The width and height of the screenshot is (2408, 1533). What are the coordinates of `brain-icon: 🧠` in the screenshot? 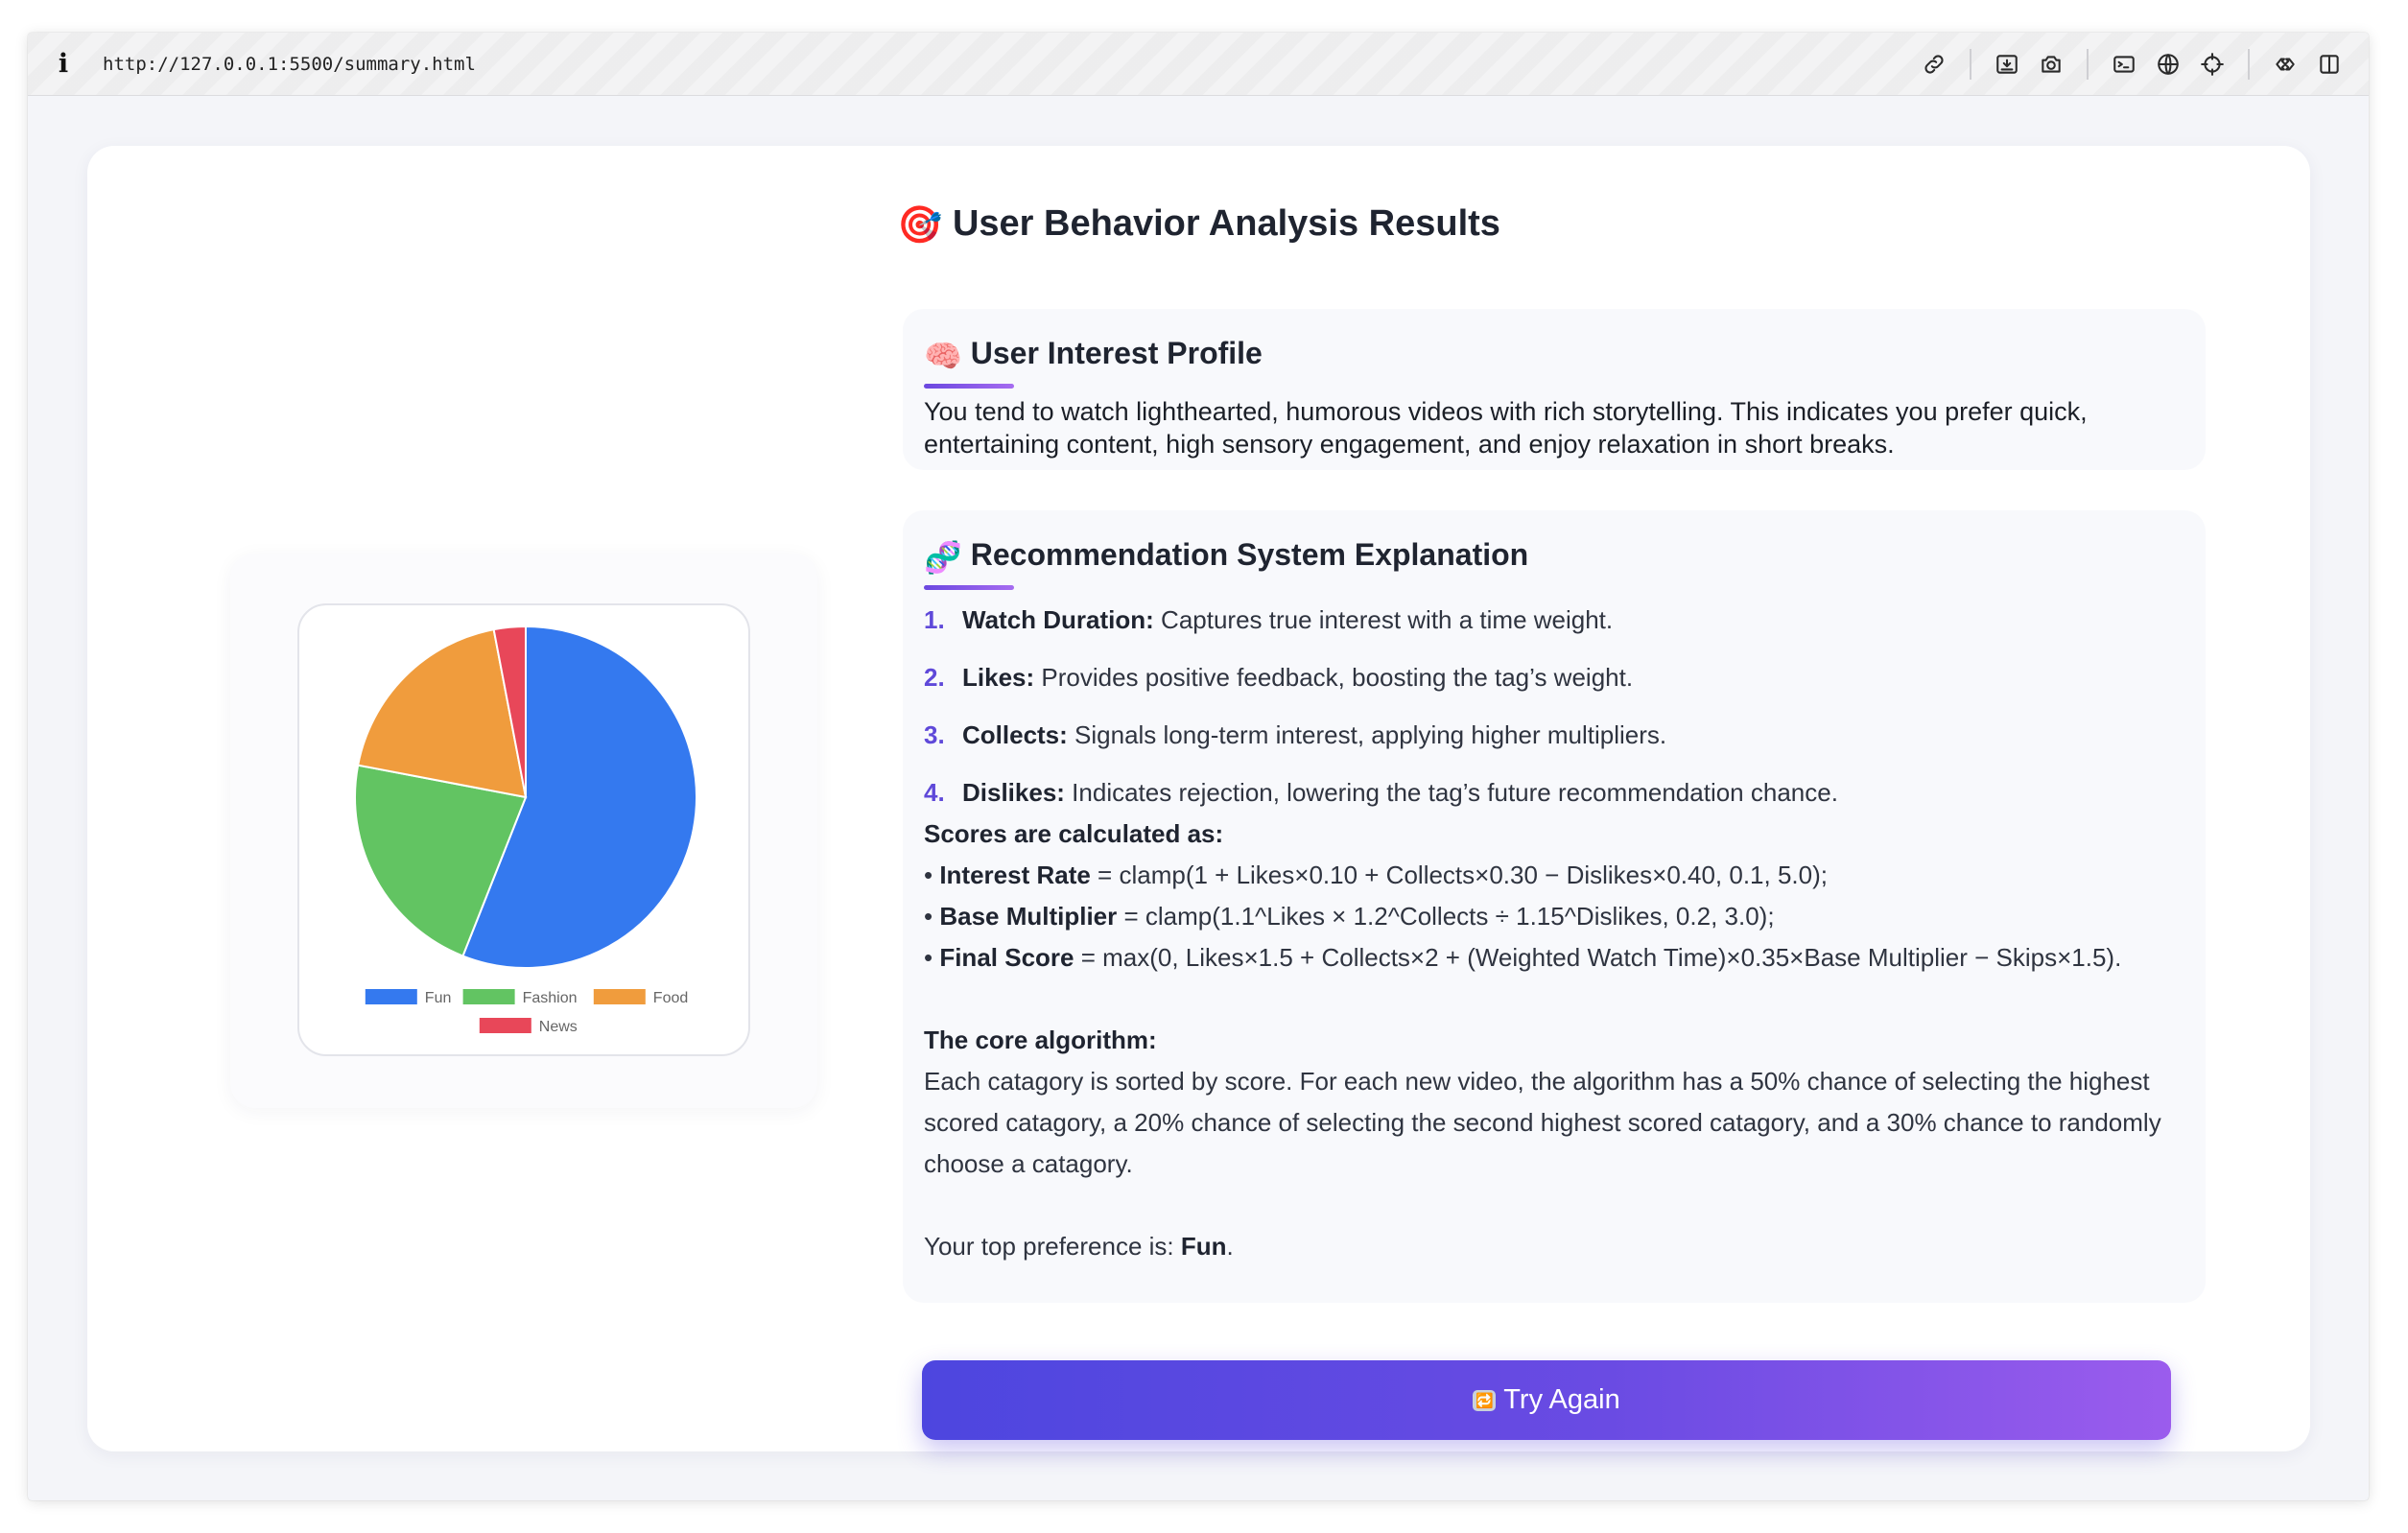 It's located at (943, 355).